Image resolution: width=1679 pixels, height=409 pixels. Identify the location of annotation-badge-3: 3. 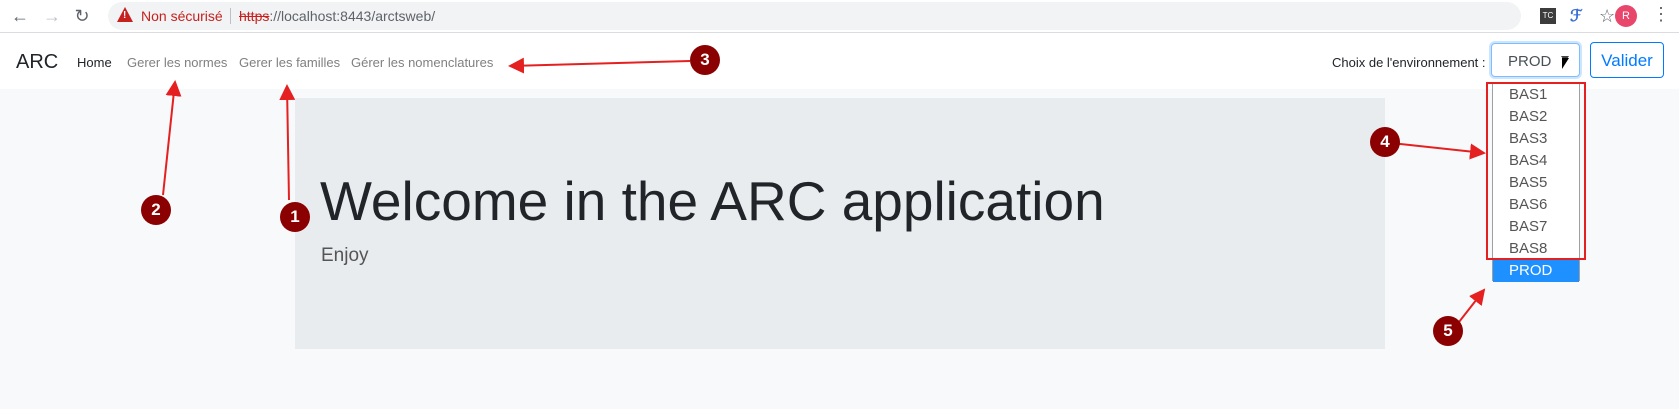
(705, 60).